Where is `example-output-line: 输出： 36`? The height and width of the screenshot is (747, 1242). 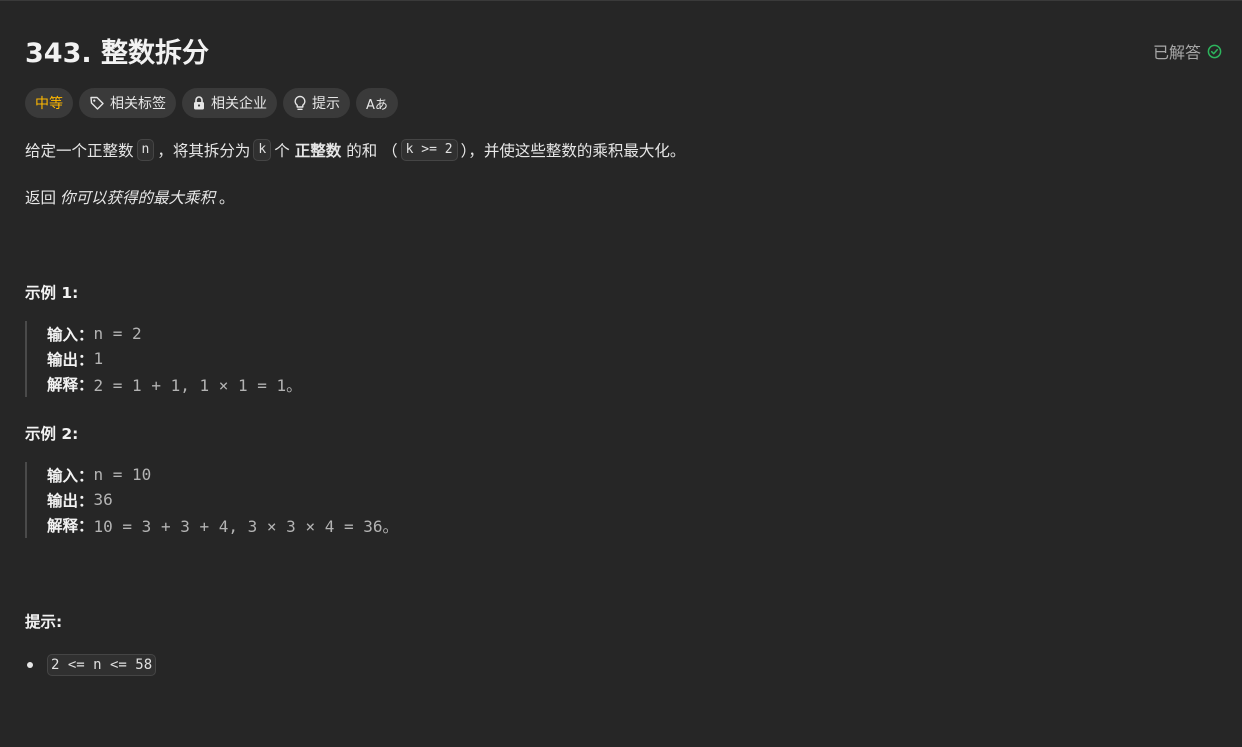
example-output-line: 输出： 36 is located at coordinates (223, 499).